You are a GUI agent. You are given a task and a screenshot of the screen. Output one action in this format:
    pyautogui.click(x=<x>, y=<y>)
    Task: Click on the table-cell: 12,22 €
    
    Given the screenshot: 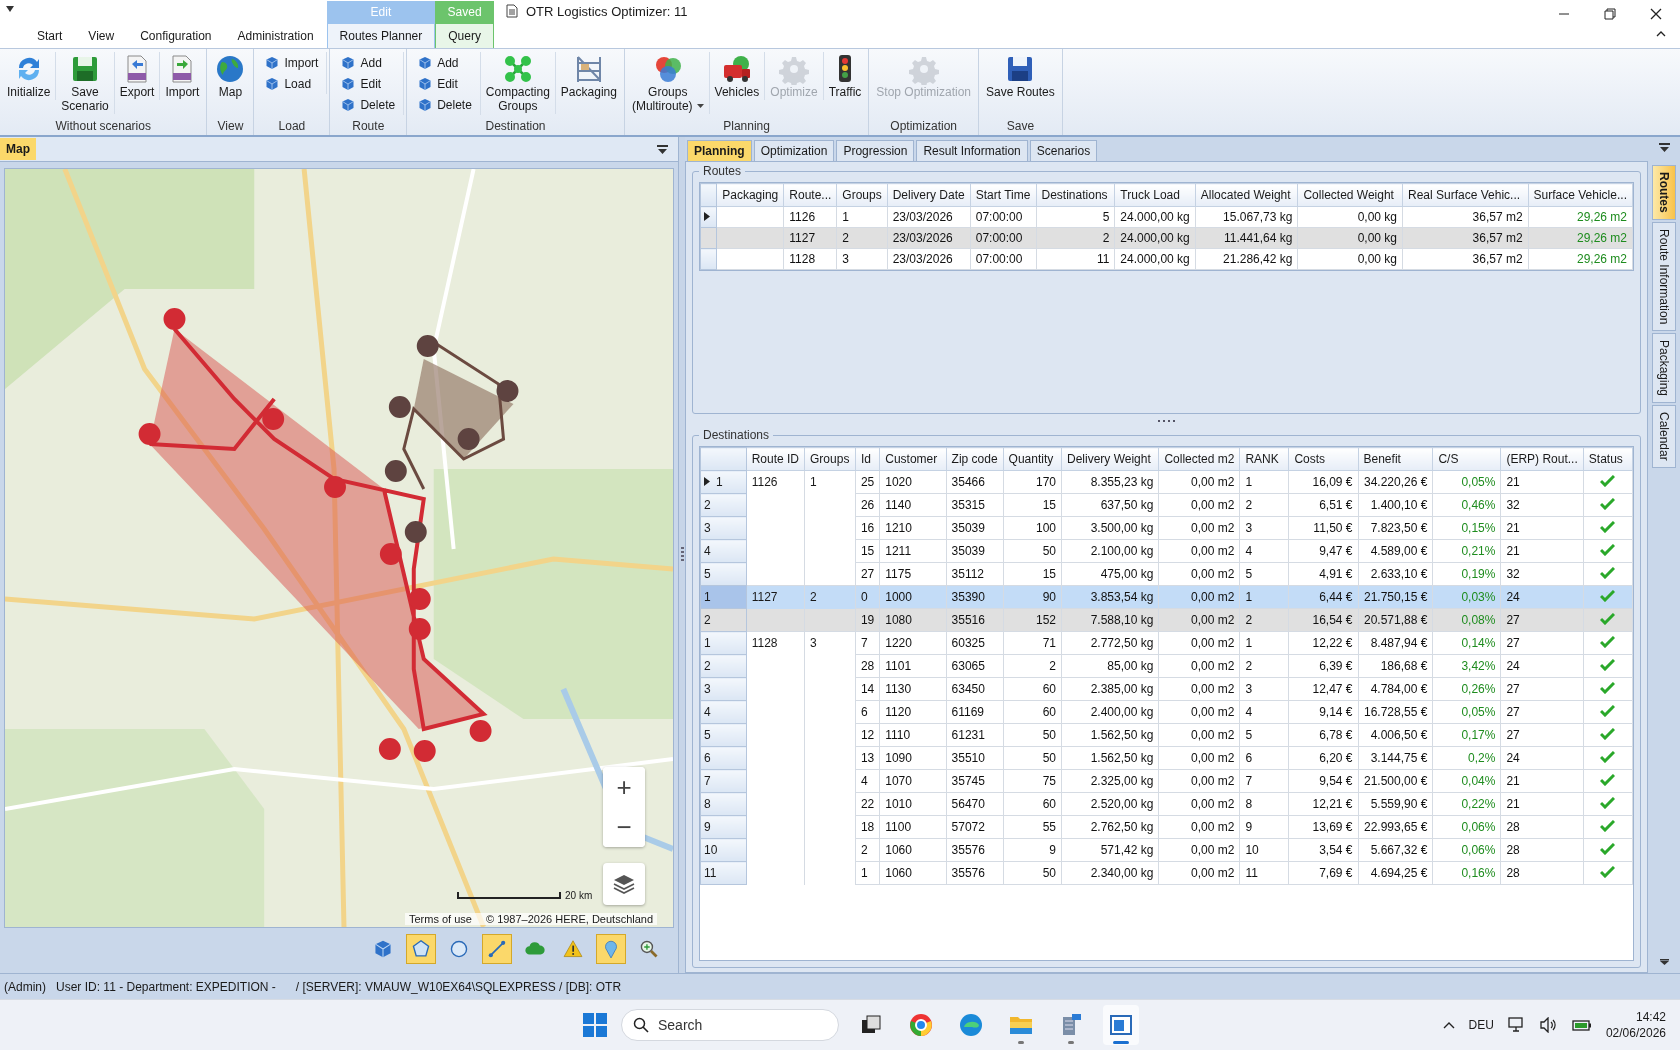 What is the action you would take?
    pyautogui.click(x=1332, y=643)
    